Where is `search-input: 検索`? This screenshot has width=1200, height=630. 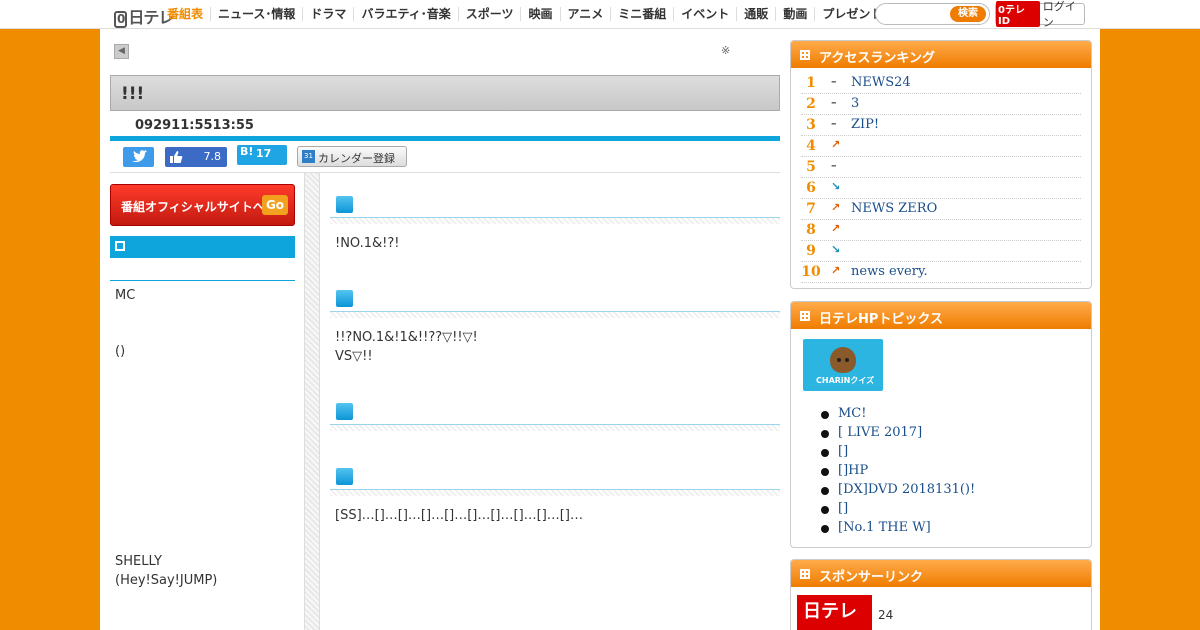 search-input: 検索 is located at coordinates (932, 14).